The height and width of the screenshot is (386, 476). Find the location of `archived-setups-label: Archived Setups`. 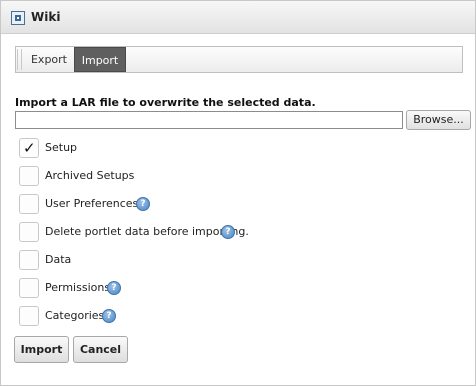

archived-setups-label: Archived Setups is located at coordinates (90, 175).